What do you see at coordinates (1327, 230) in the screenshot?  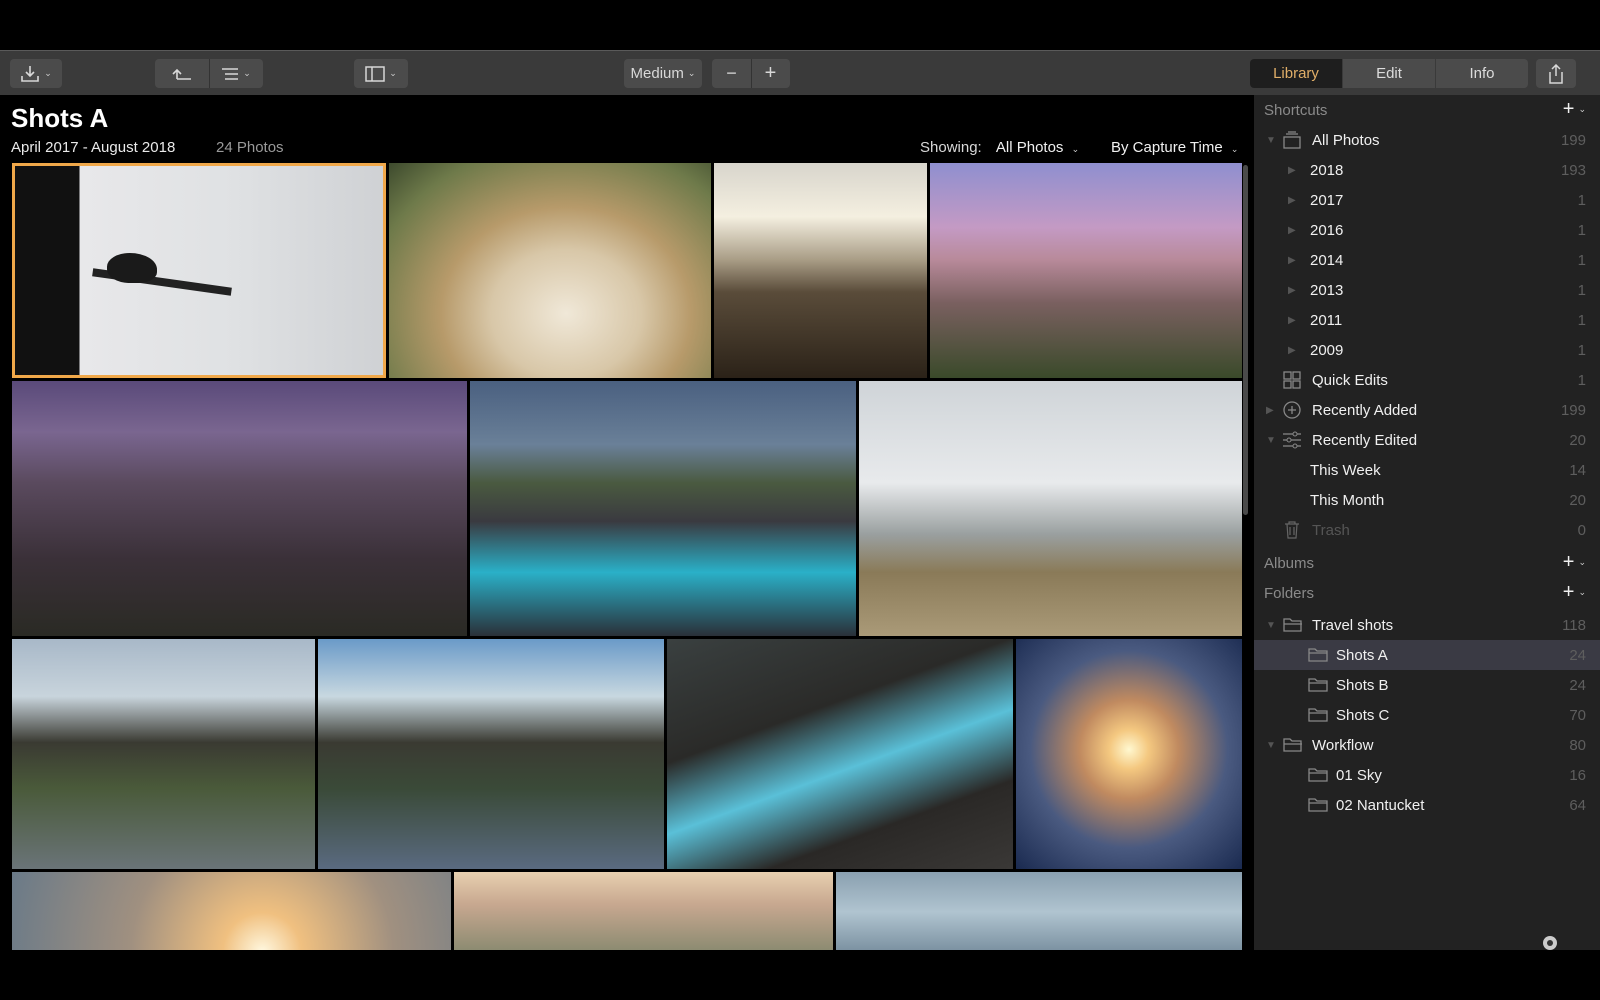 I see `sidebar-item-label: 2016` at bounding box center [1327, 230].